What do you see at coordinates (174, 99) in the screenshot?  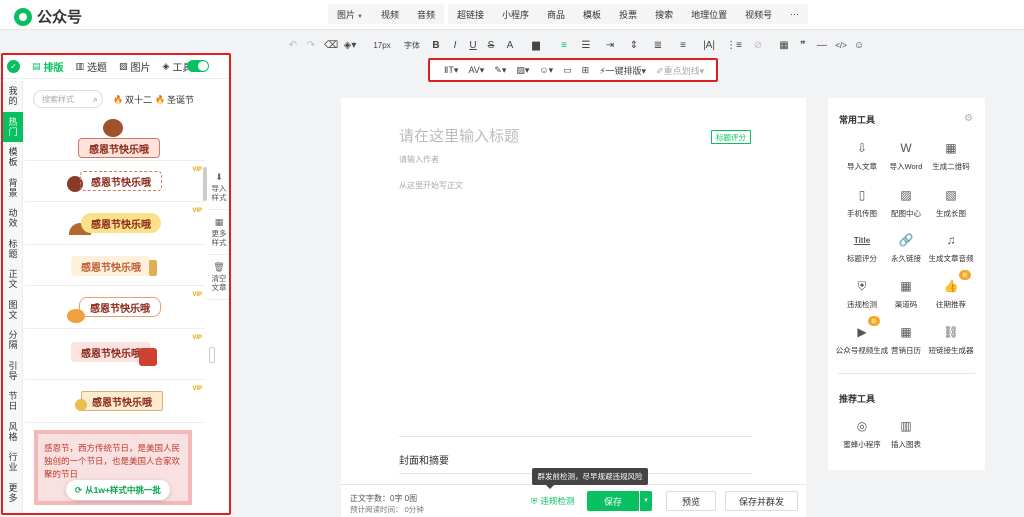 I see `hot-tag-christmas: 🔥 圣诞节` at bounding box center [174, 99].